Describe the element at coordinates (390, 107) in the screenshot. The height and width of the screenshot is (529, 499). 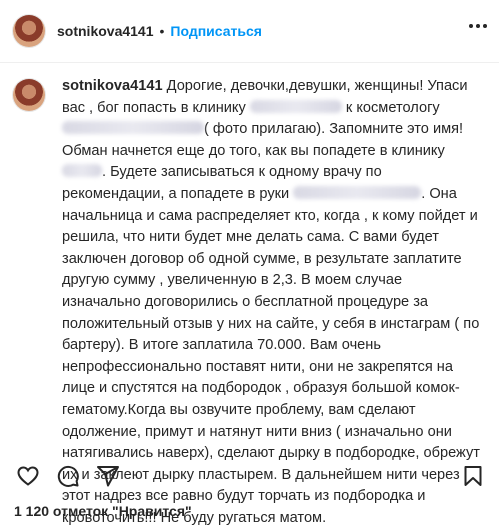
I see `comment-text-part-2: к косметологу` at that location.